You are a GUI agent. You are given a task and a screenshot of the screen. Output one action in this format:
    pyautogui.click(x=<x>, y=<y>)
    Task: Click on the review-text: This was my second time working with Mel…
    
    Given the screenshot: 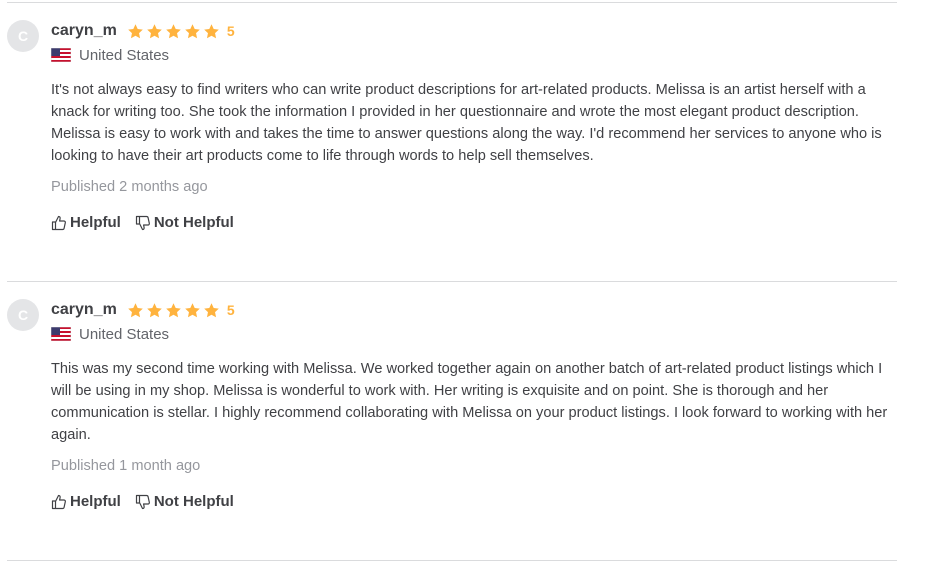 What is the action you would take?
    pyautogui.click(x=469, y=402)
    